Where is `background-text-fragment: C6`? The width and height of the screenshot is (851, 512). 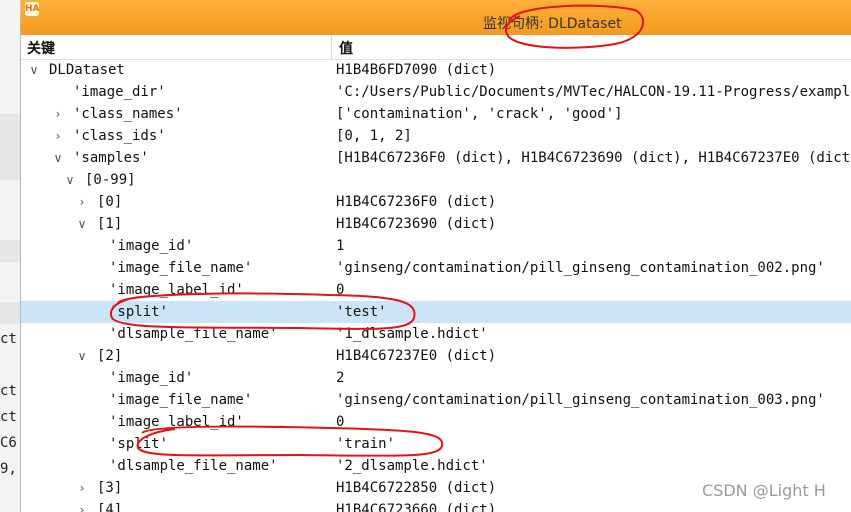 background-text-fragment: C6 is located at coordinates (8, 443).